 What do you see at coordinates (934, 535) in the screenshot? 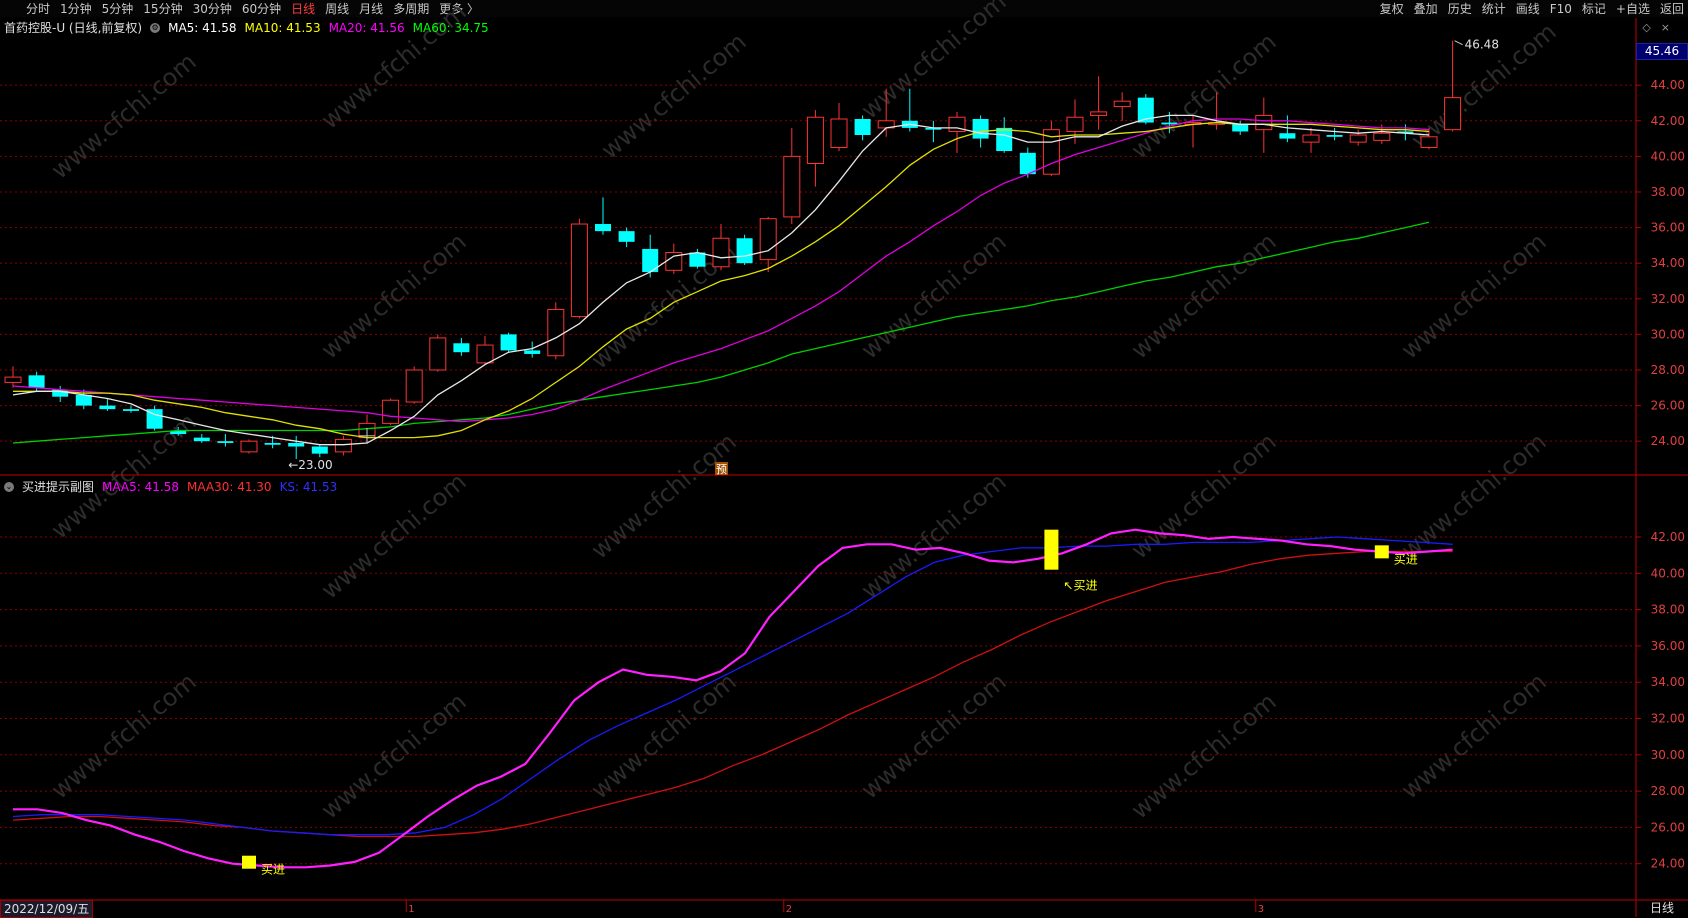
I see `watermark-9: www.cfchi.com` at bounding box center [934, 535].